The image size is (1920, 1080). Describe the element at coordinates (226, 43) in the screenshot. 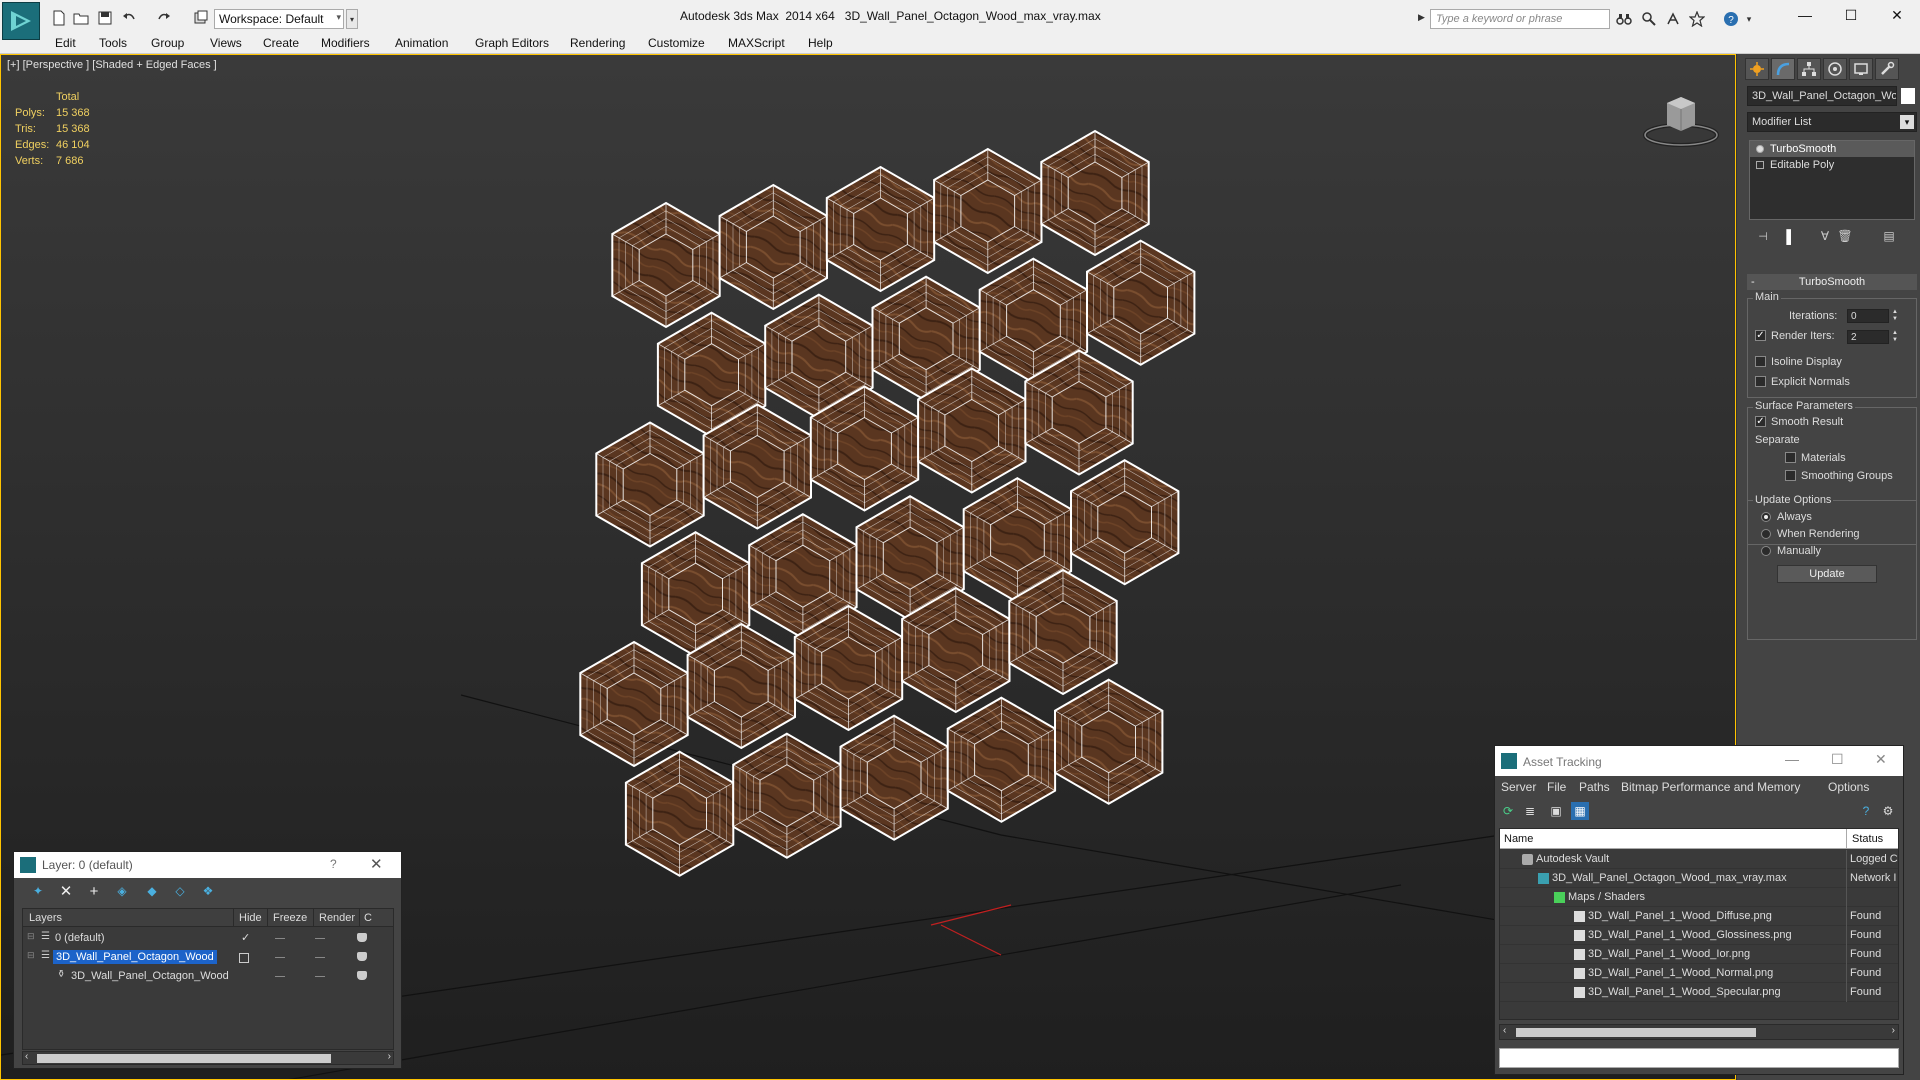

I see `menu-views: Views` at that location.